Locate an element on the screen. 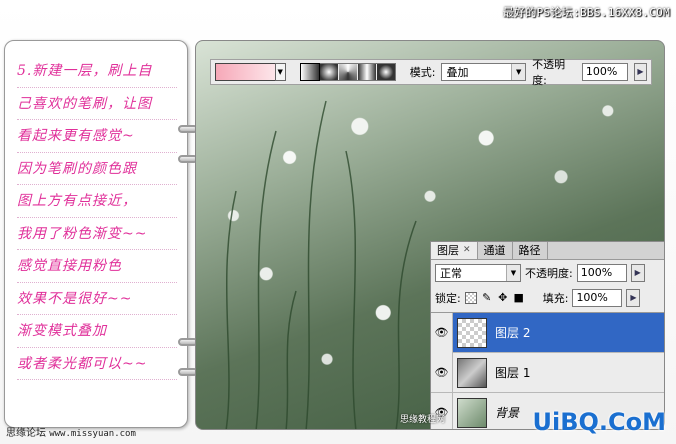 The image size is (676, 444). note-line: 图上方有点接近， is located at coordinates (97, 201).